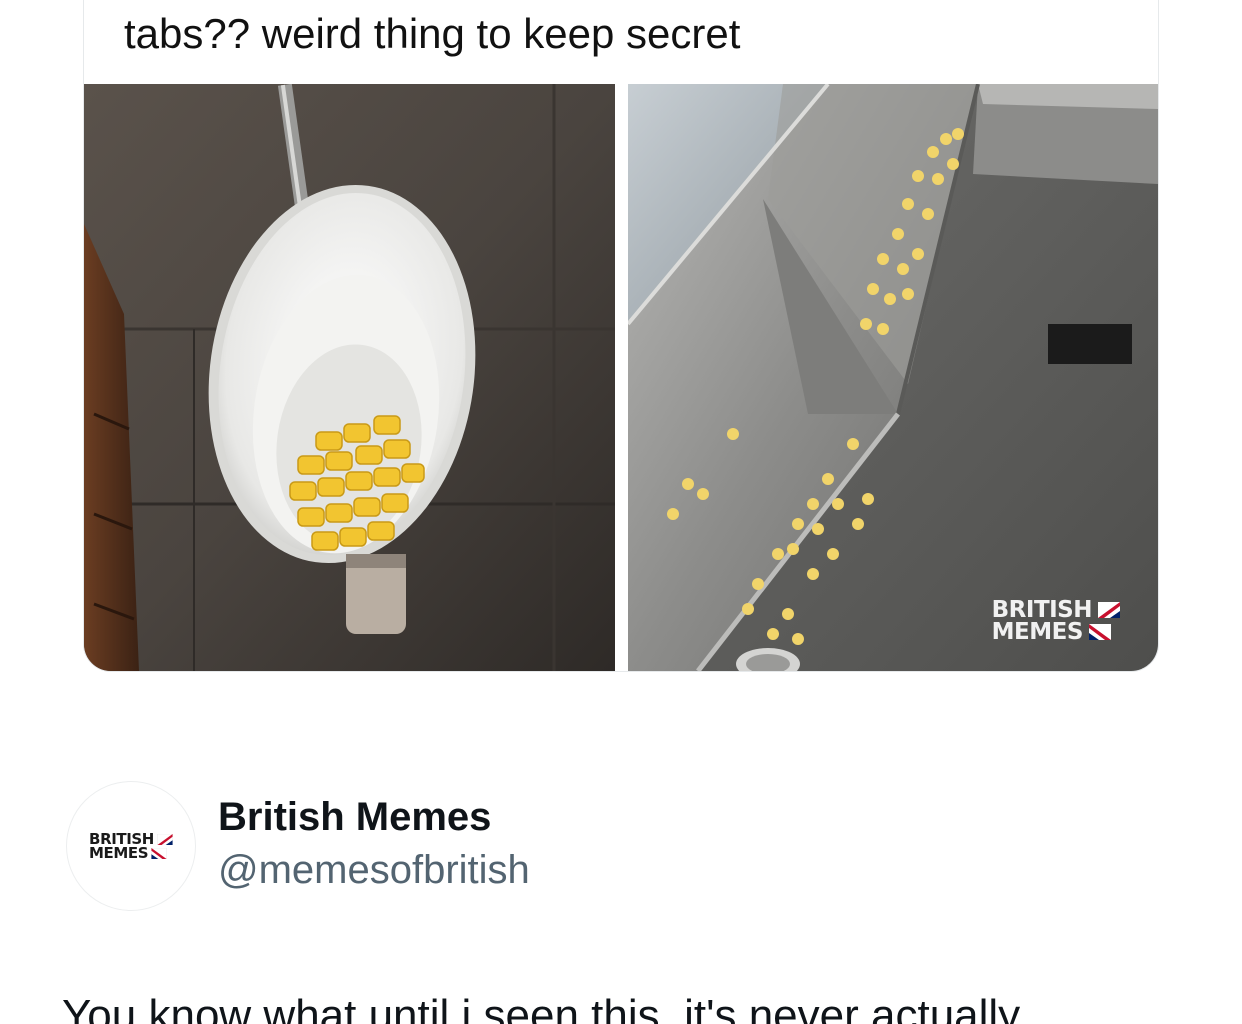 This screenshot has height=1024, width=1242. I want to click on avatar-logo: BRITISH MEMES, so click(131, 847).